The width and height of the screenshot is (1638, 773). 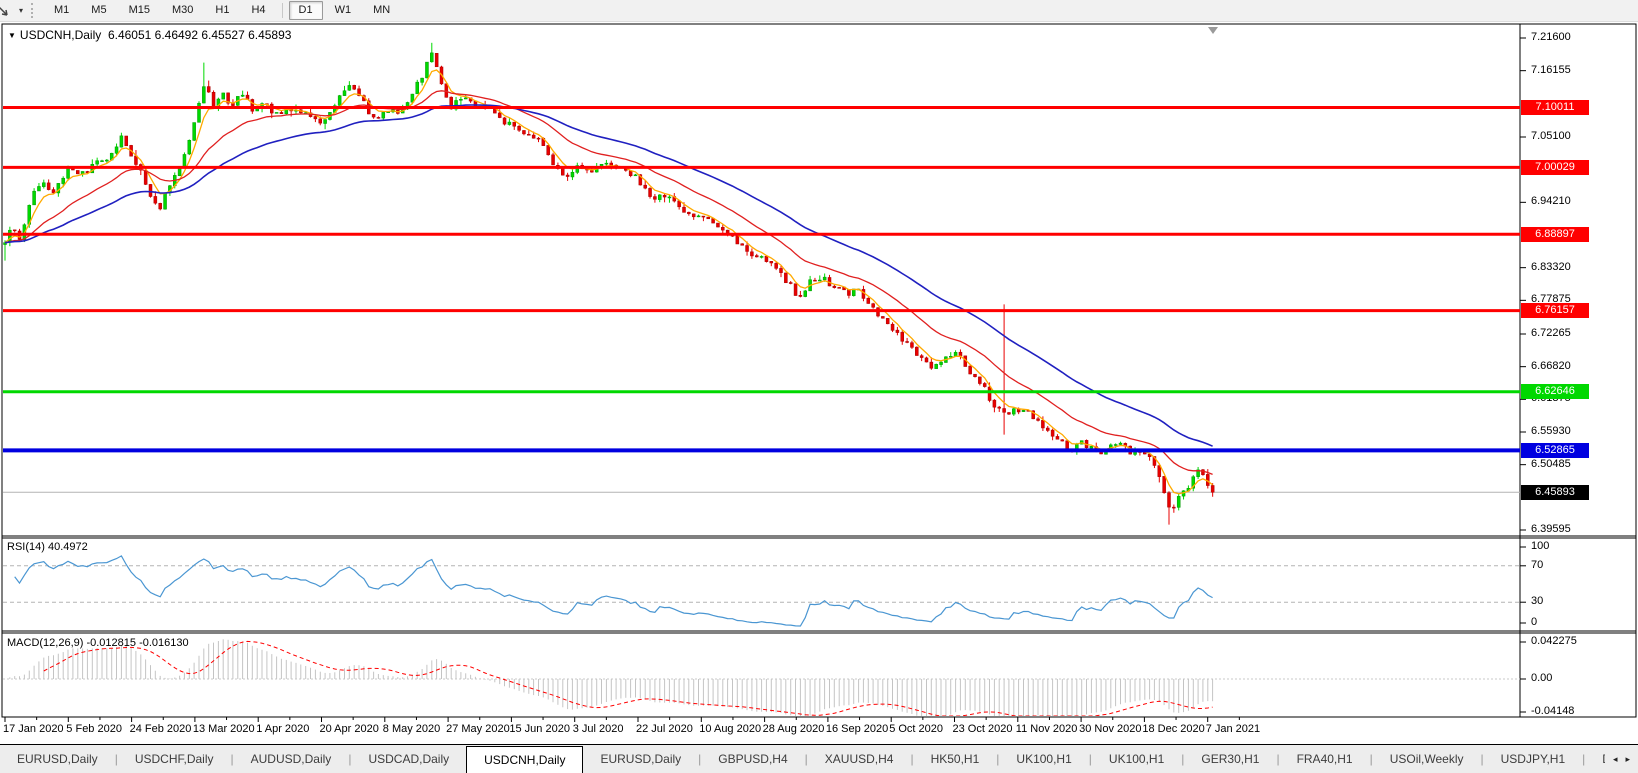 I want to click on date-axis-label: 10 Aug 2020, so click(x=730, y=729).